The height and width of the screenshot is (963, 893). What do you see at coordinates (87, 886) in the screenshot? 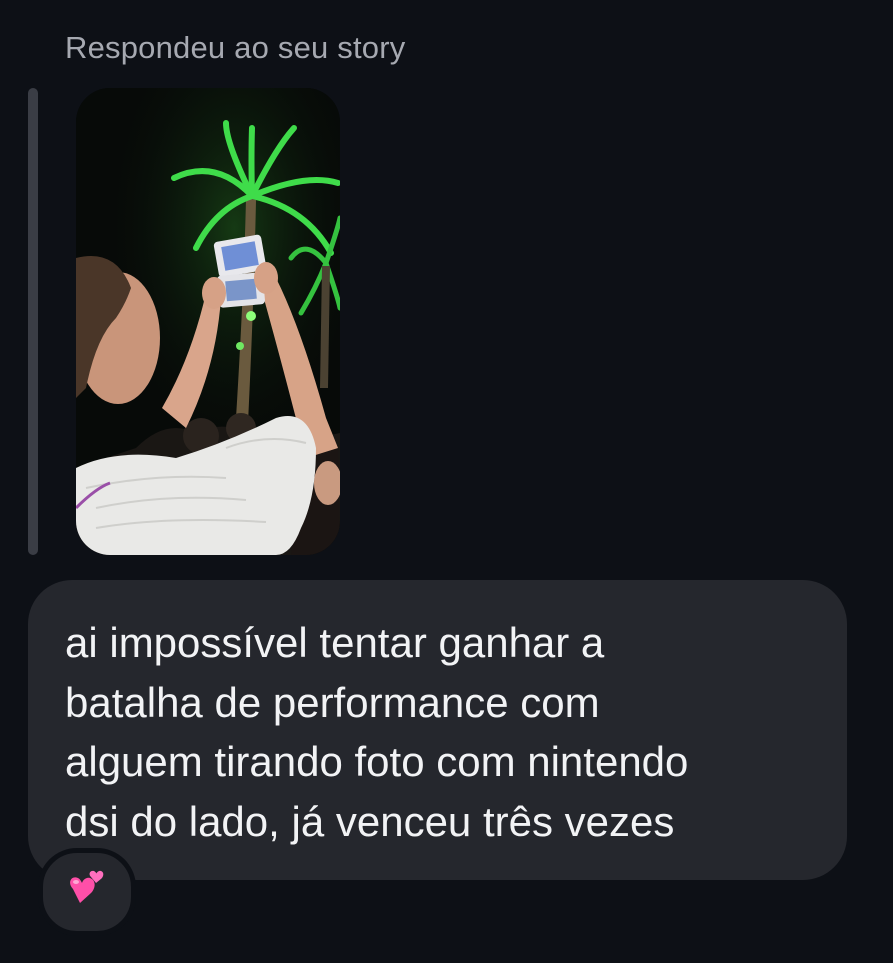
I see `two-hearts-icon` at bounding box center [87, 886].